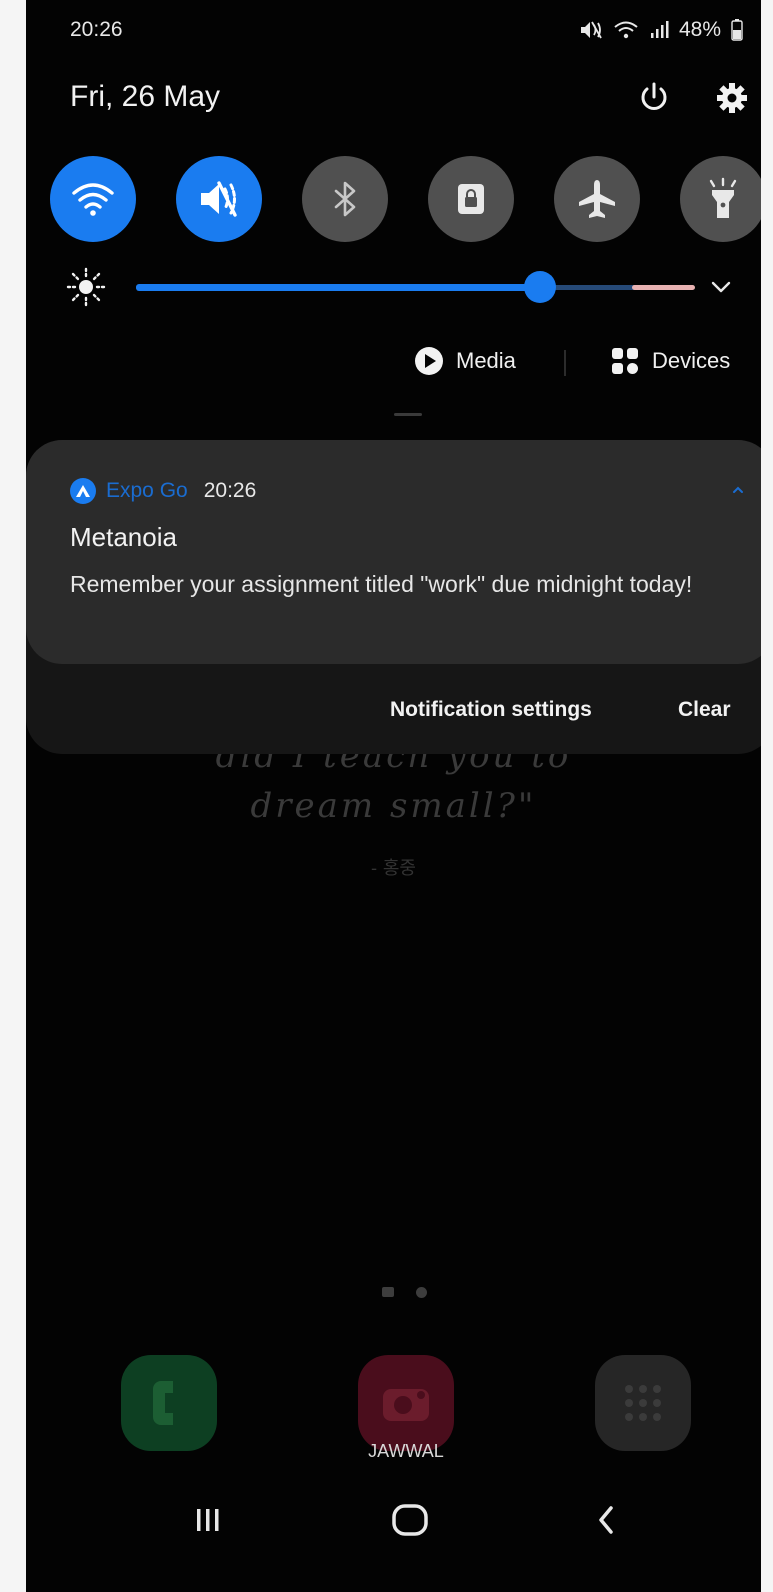  I want to click on airplane-icon, so click(597, 199).